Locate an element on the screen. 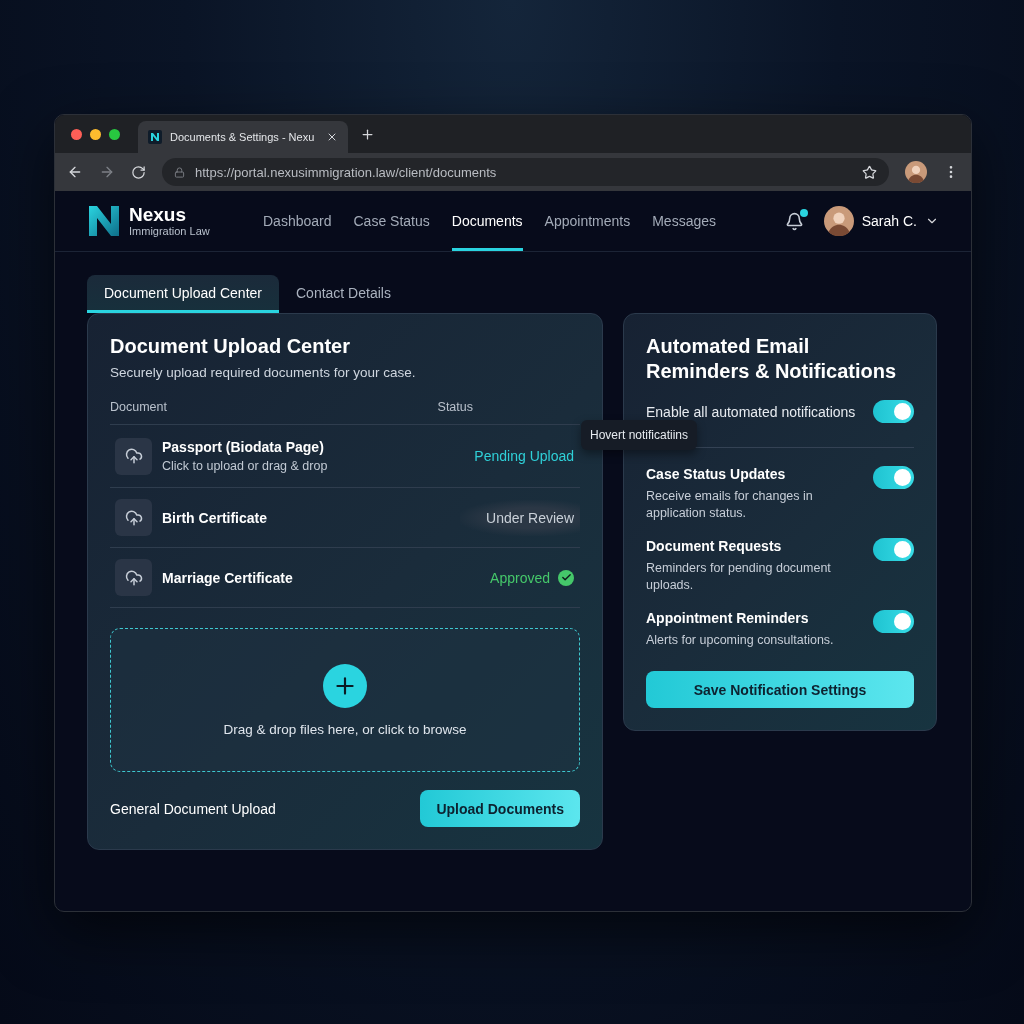 This screenshot has height=1024, width=1024. panel-title: Automated Email Reminders & Notifications is located at coordinates (772, 359).